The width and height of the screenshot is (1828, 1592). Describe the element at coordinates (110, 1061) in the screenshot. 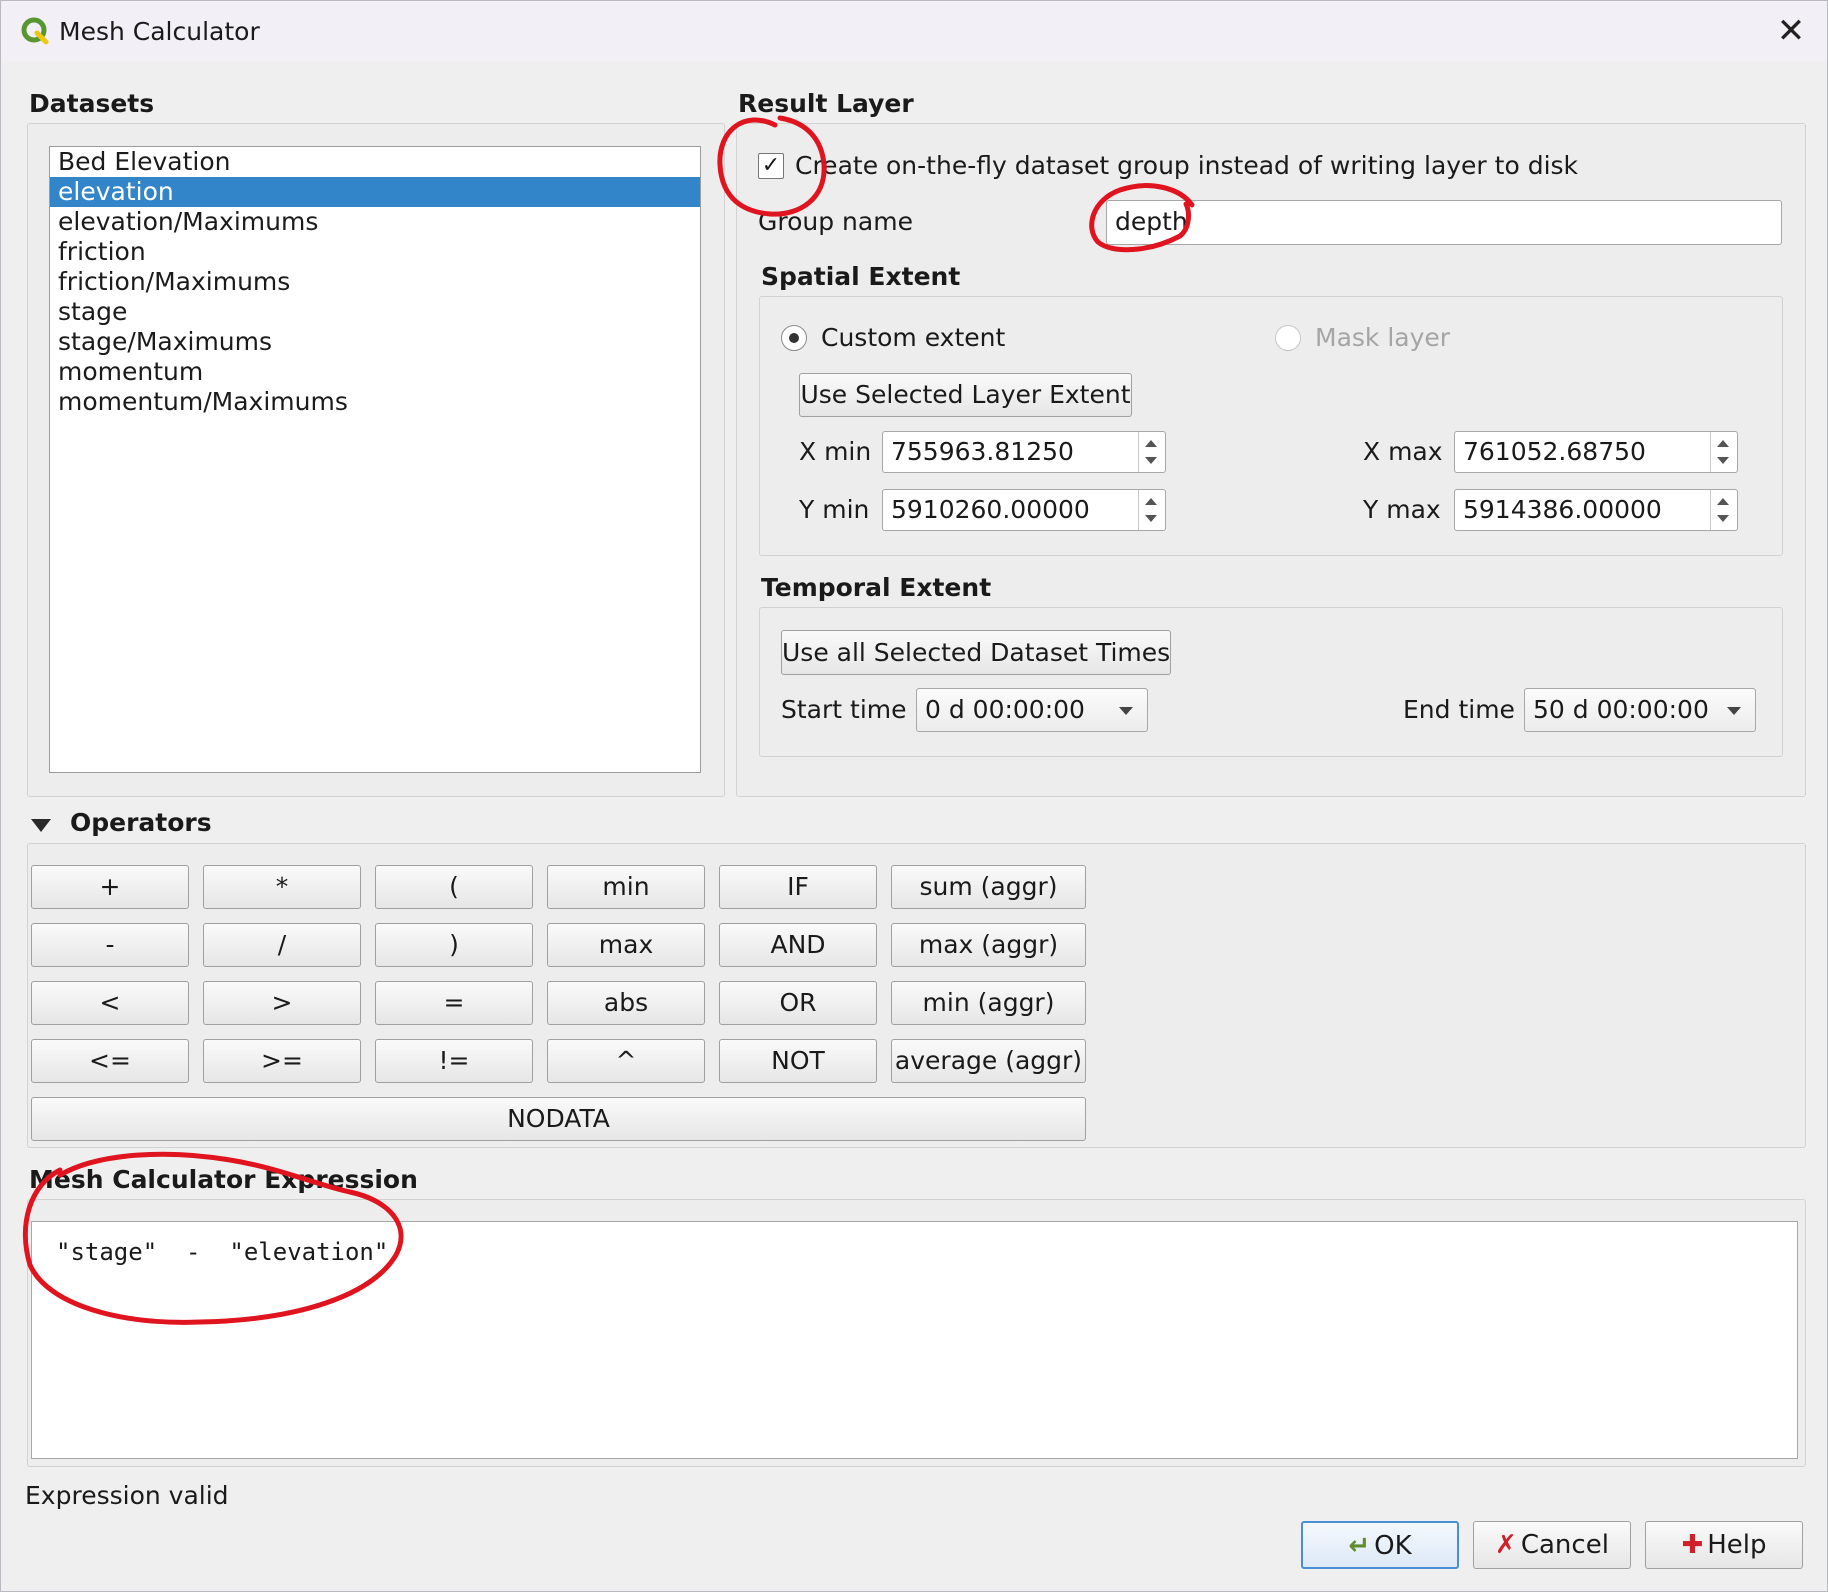

I see `operator-less-equal-button: <=` at that location.